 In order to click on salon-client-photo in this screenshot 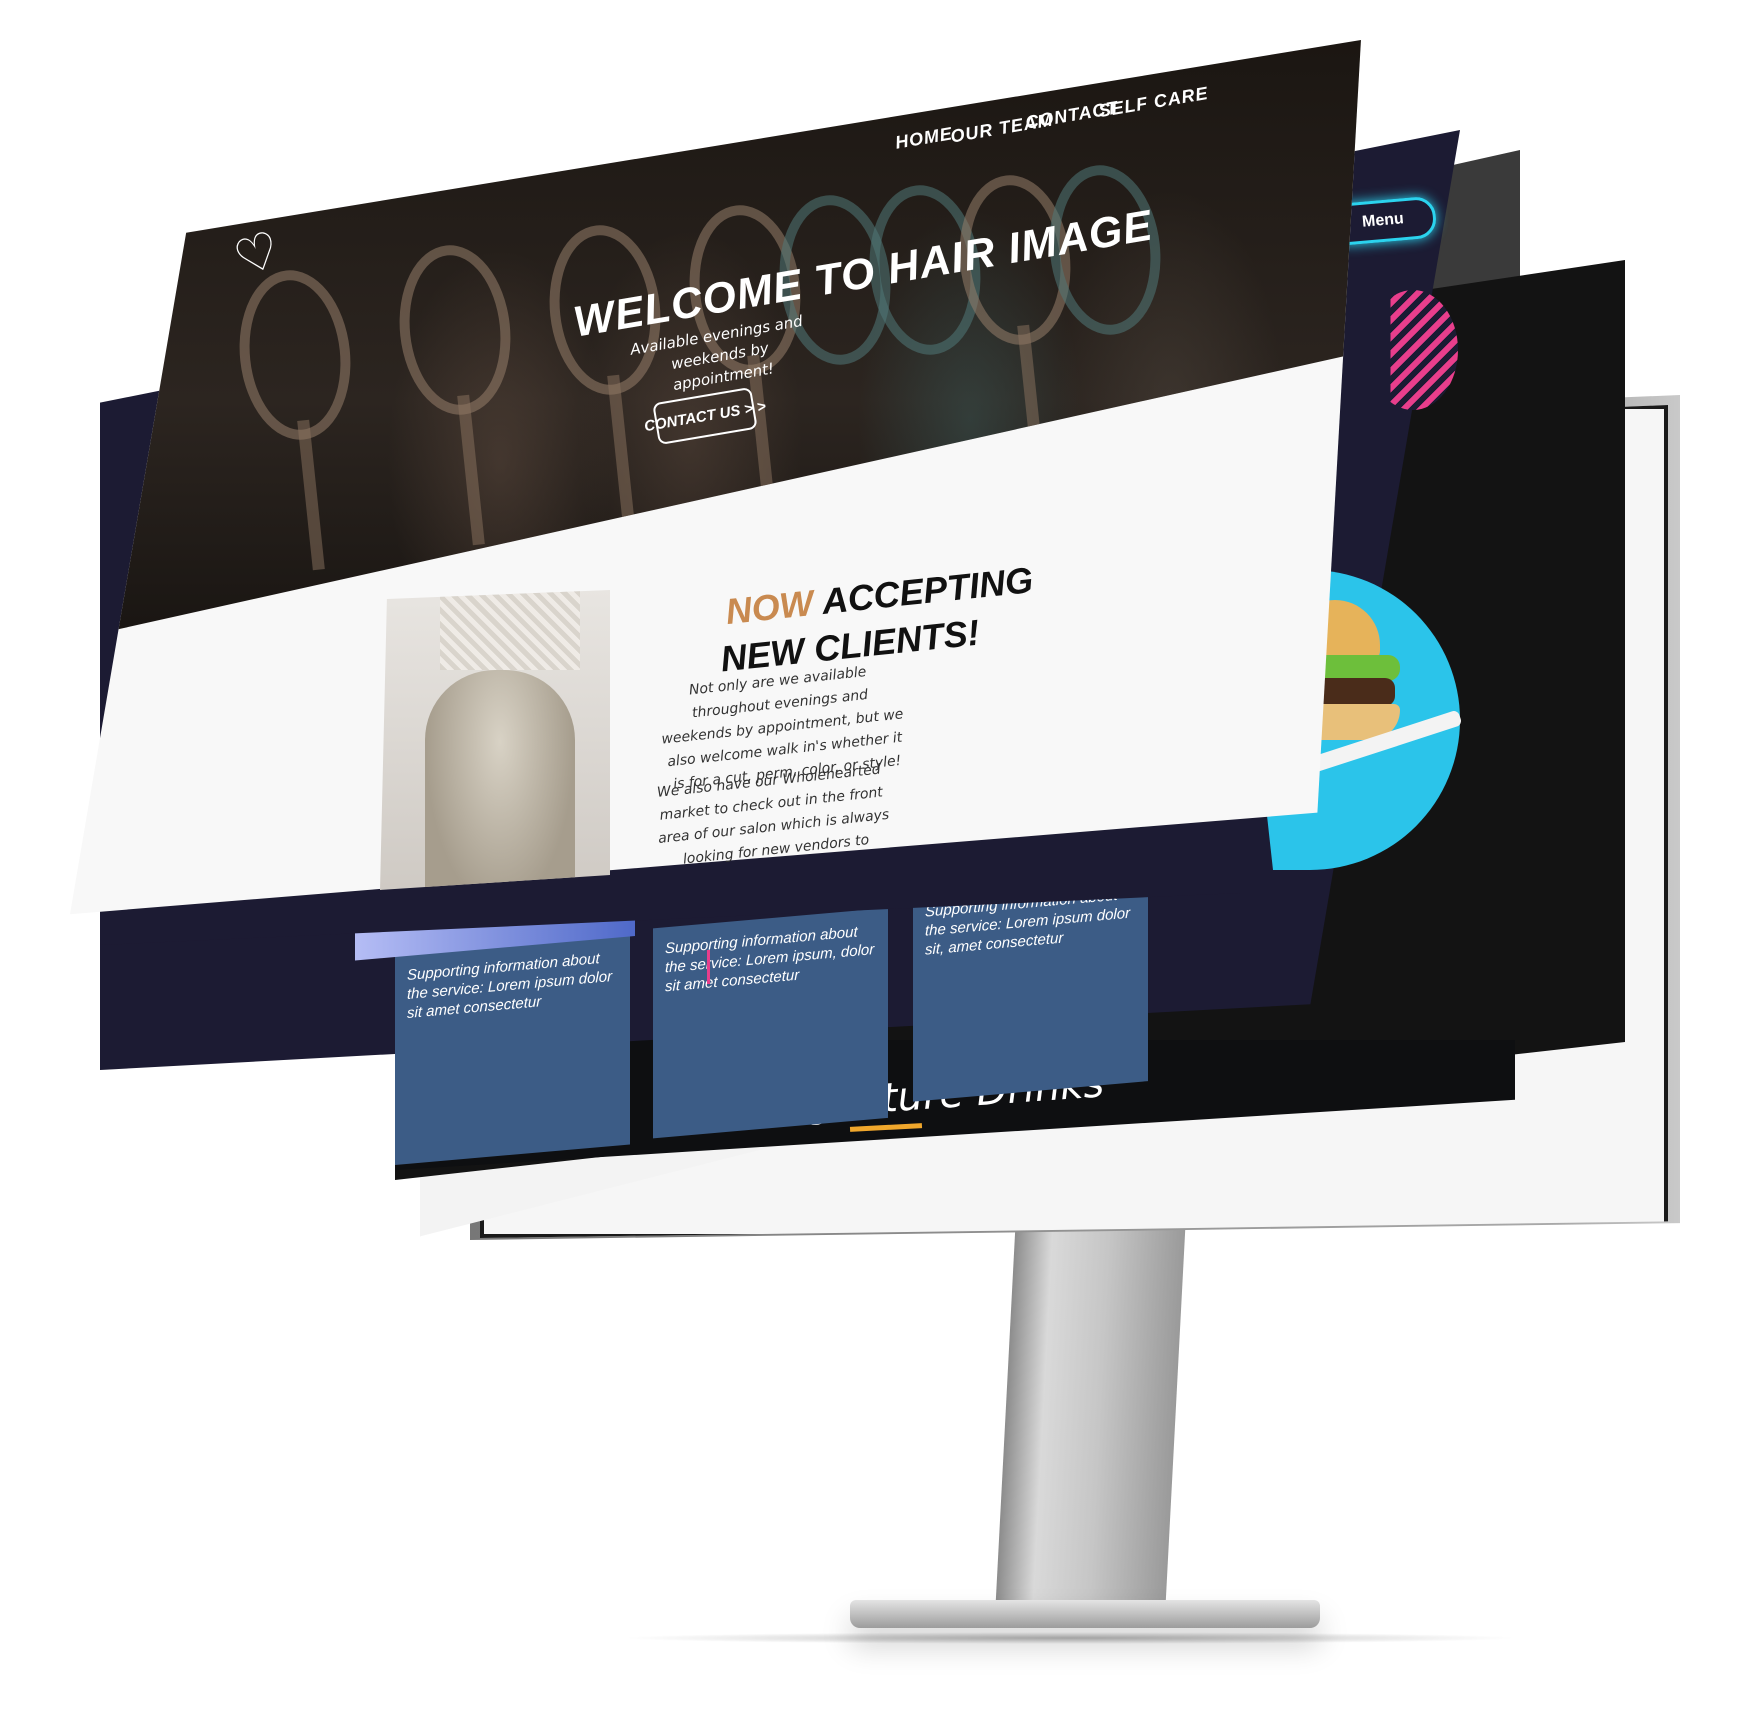, I will do `click(495, 740)`.